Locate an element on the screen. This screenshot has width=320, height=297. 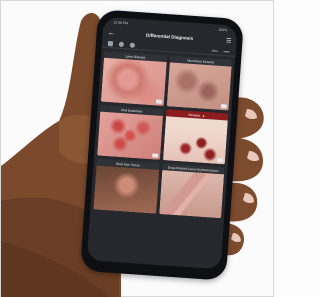
diagnosis-card: Drug-induced Lupus Erythematosus is located at coordinates (191, 191).